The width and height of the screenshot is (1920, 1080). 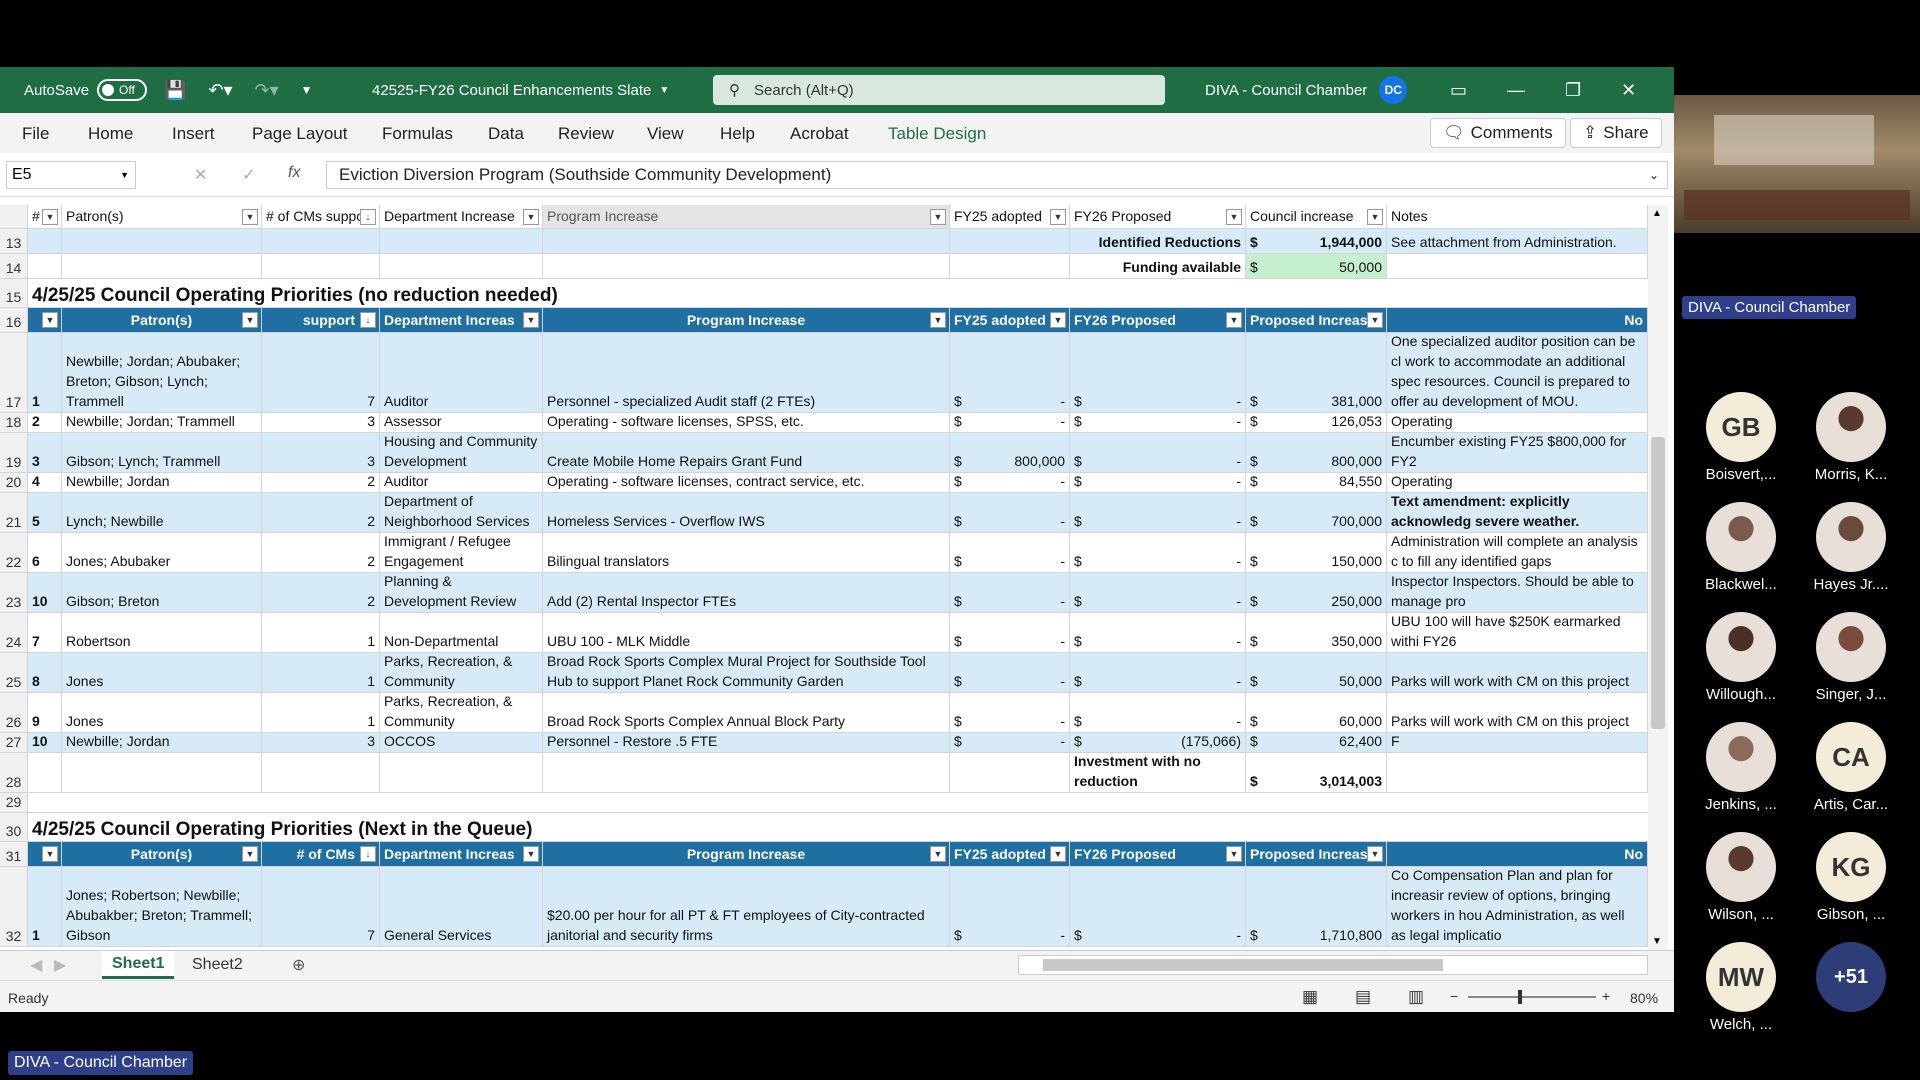 I want to click on identified-reductions-value: $1,944,000, so click(x=1316, y=241).